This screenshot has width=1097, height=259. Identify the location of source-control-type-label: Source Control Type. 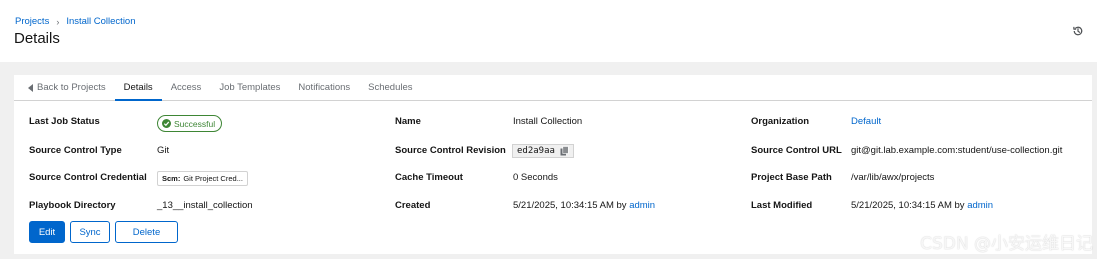
(75, 150).